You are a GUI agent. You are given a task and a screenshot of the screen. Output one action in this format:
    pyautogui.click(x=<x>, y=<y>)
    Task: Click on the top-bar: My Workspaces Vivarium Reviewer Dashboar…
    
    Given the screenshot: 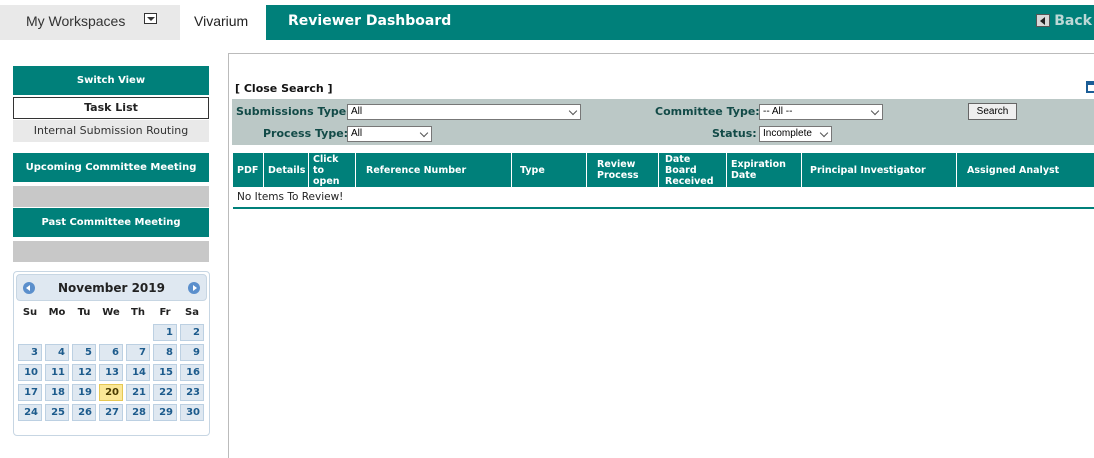 What is the action you would take?
    pyautogui.click(x=547, y=20)
    